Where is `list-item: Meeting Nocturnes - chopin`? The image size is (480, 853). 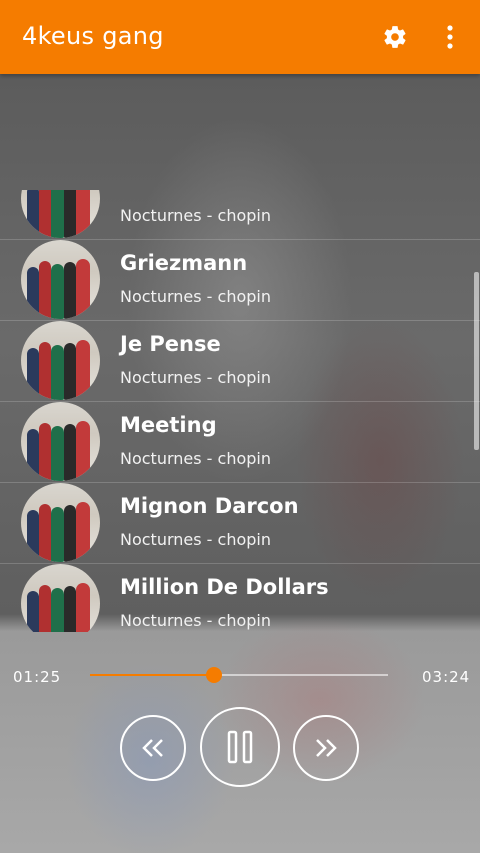 list-item: Meeting Nocturnes - chopin is located at coordinates (240, 442).